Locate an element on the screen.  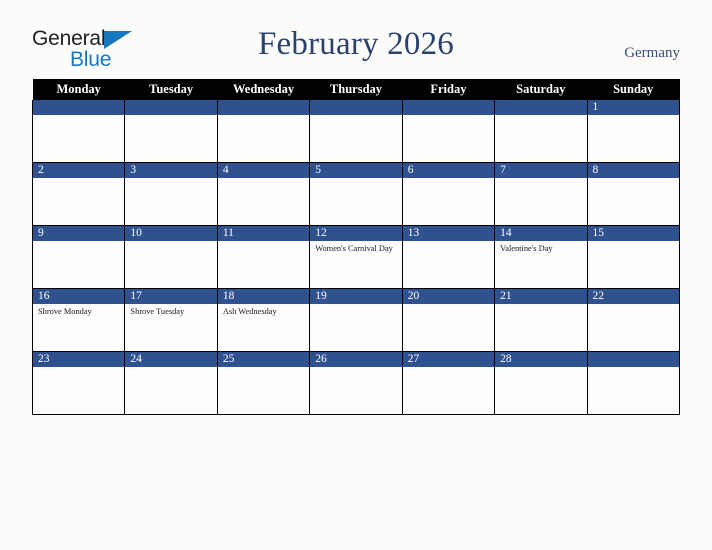
calendar-day-cell: 23 is located at coordinates (78, 383).